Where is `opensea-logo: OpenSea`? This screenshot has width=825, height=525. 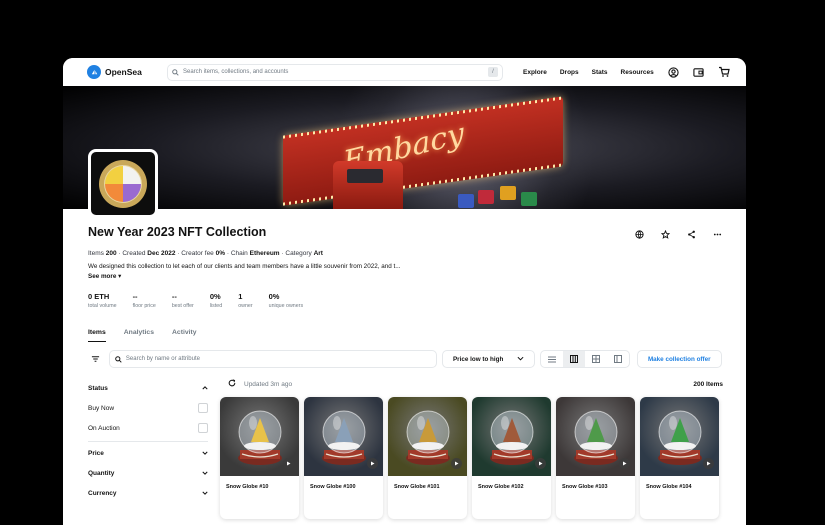 opensea-logo: OpenSea is located at coordinates (127, 72).